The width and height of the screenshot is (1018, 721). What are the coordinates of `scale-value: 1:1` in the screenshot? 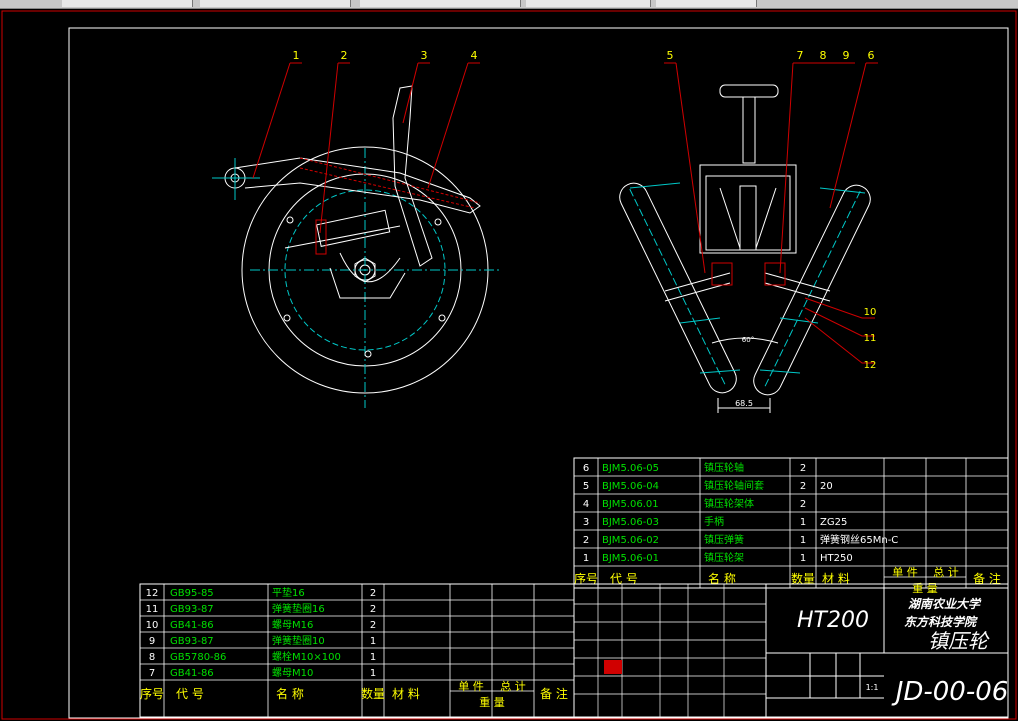 It's located at (872, 687).